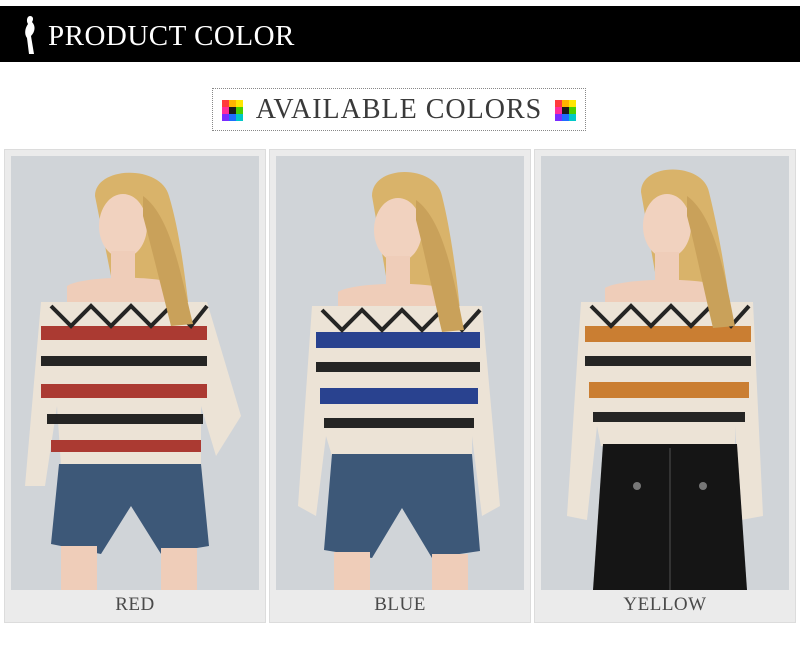 Image resolution: width=800 pixels, height=650 pixels. I want to click on available-colors-heading: AVAILABLE COLORS, so click(399, 109).